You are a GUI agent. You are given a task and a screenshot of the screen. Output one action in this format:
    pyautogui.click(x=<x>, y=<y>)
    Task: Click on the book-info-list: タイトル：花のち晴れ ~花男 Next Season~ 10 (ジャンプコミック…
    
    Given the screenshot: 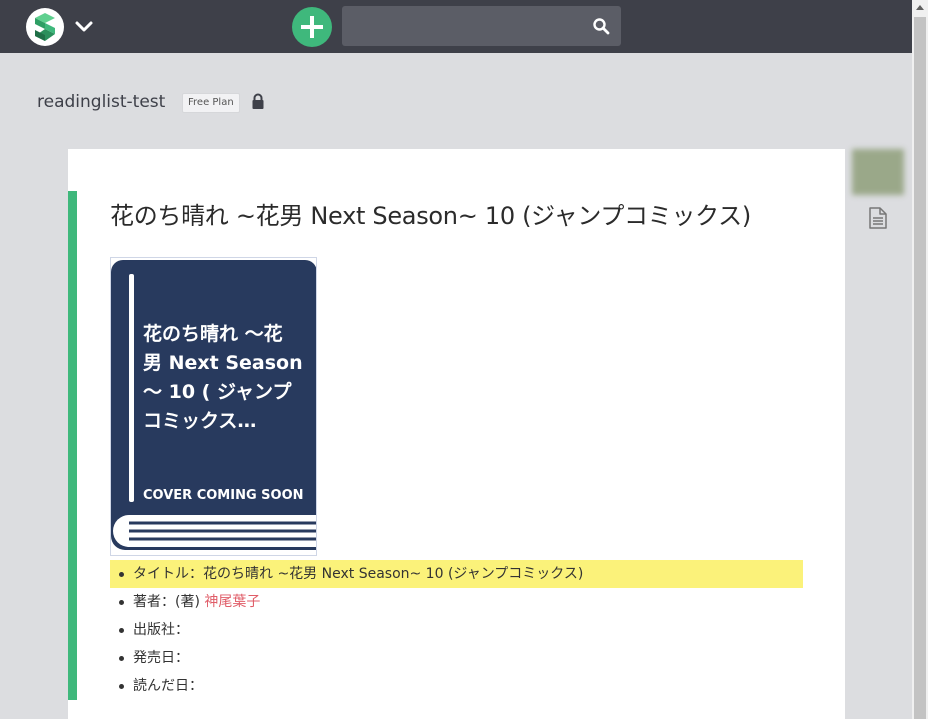 What is the action you would take?
    pyautogui.click(x=456, y=630)
    